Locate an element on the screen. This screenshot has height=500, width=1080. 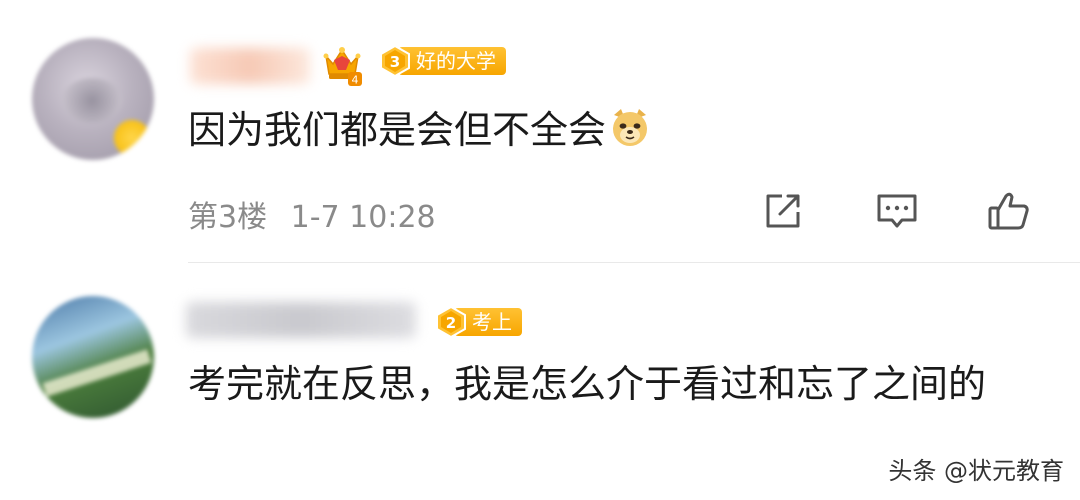
comment-text: 因为我们都是会但不全会 is located at coordinates (397, 130).